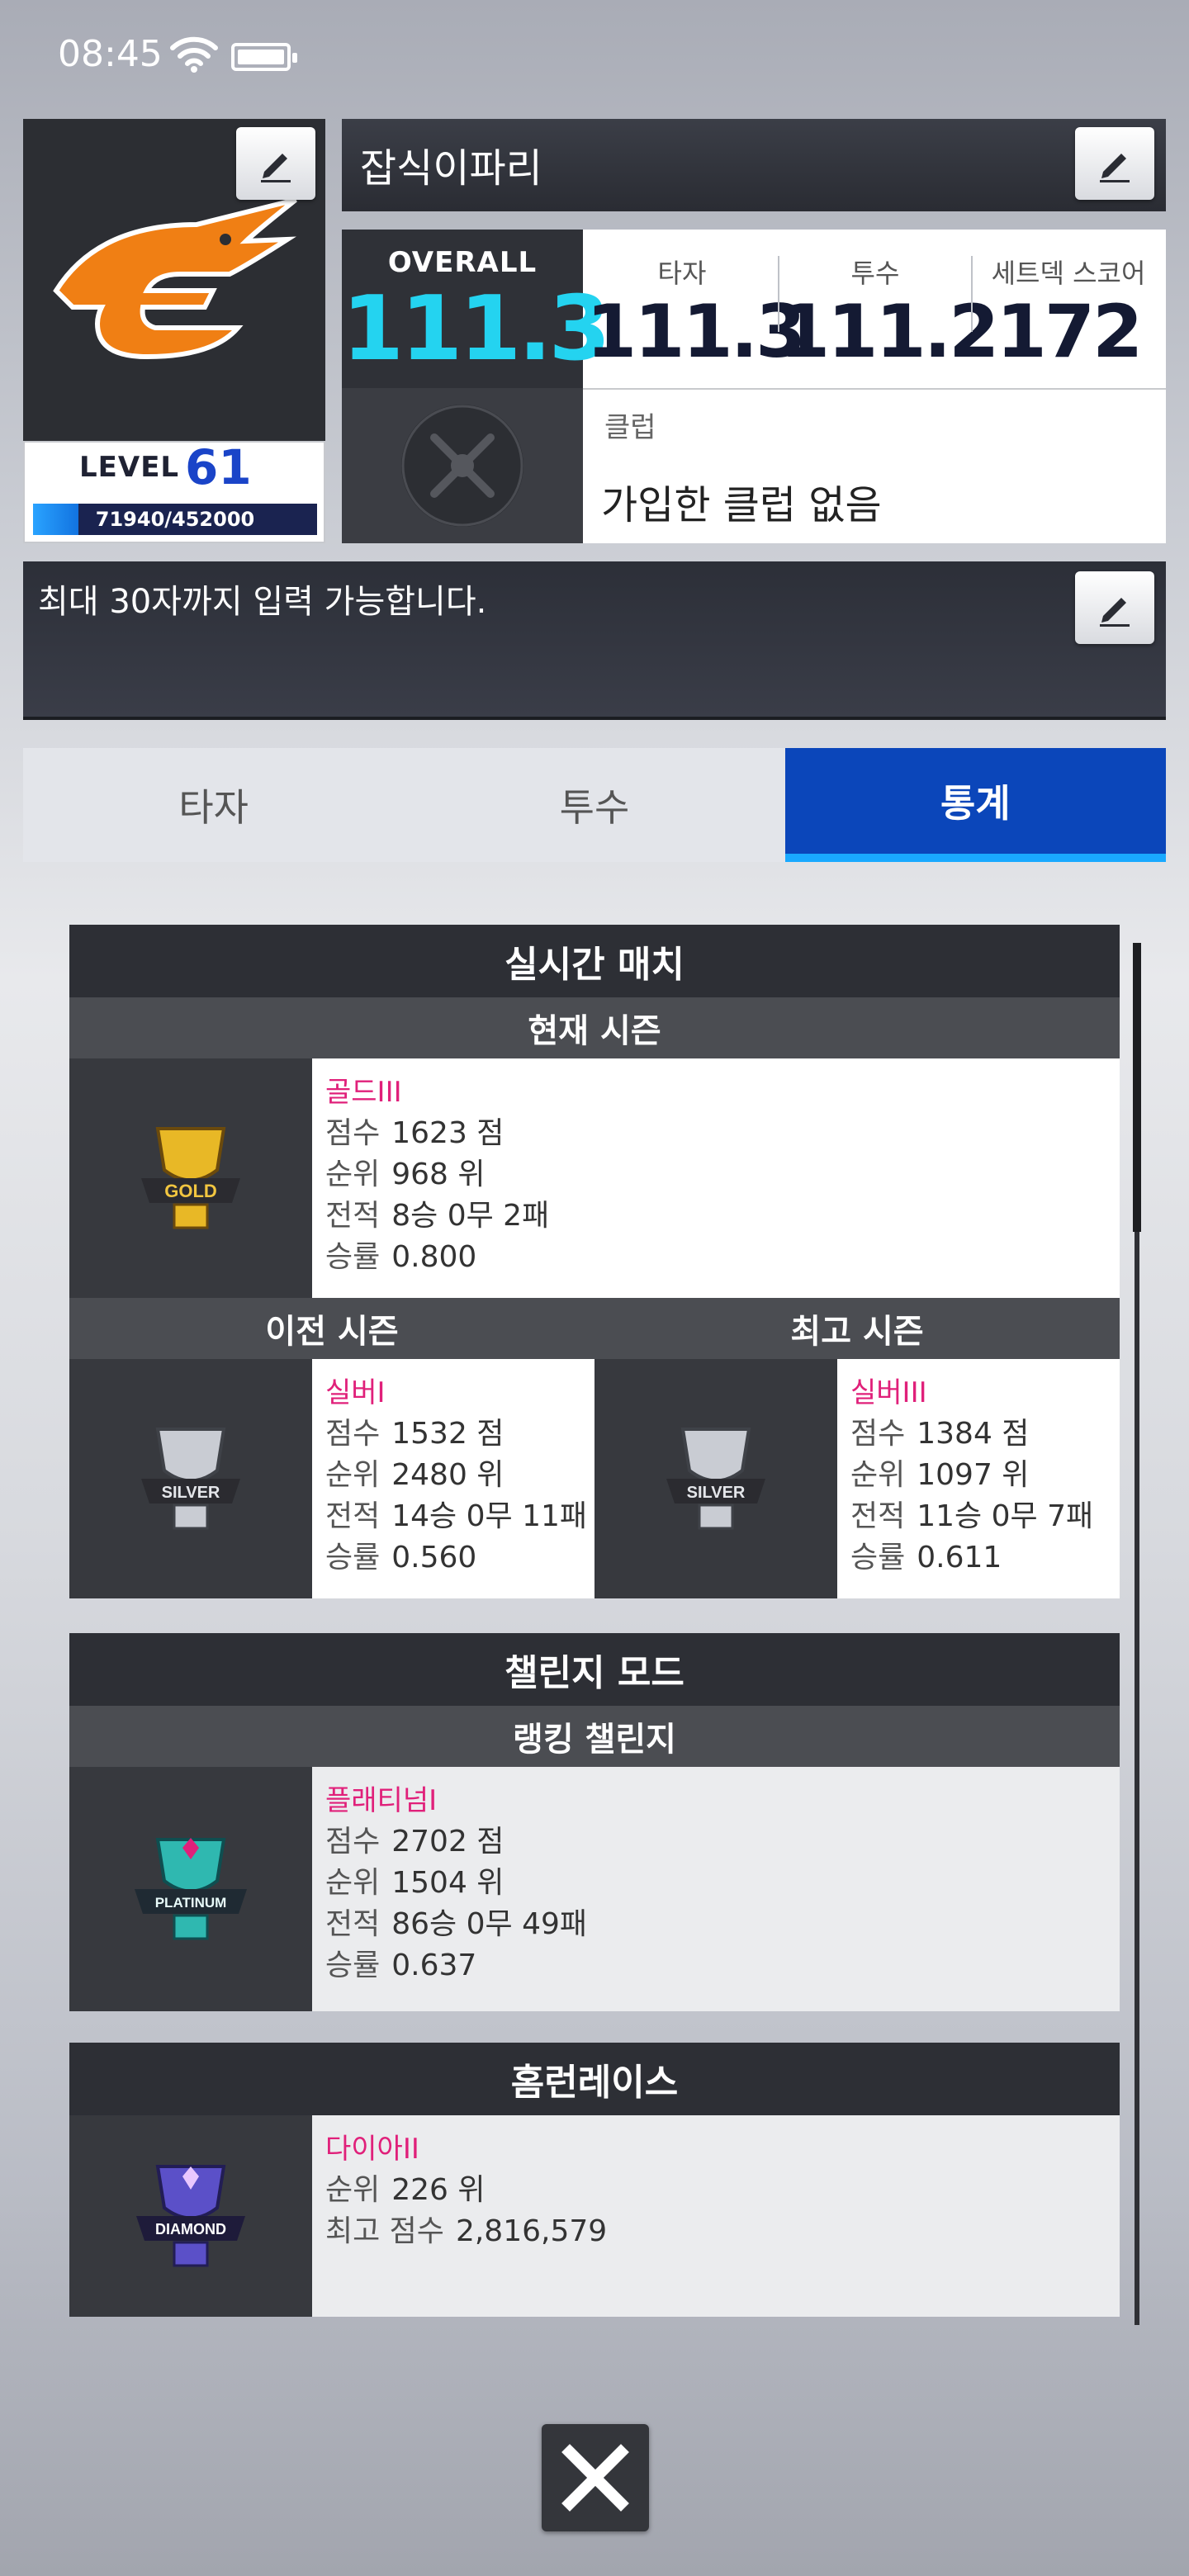 The image size is (1189, 2576). Describe the element at coordinates (462, 262) in the screenshot. I see `overall-label: OVERALL` at that location.